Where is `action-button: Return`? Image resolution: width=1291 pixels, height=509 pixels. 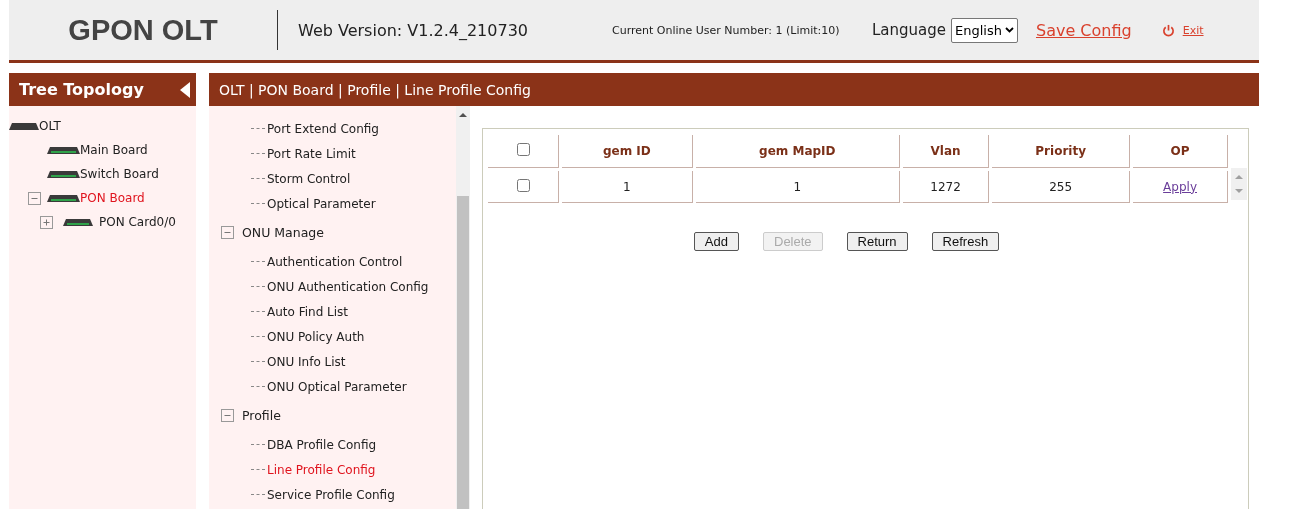
action-button: Return is located at coordinates (877, 241).